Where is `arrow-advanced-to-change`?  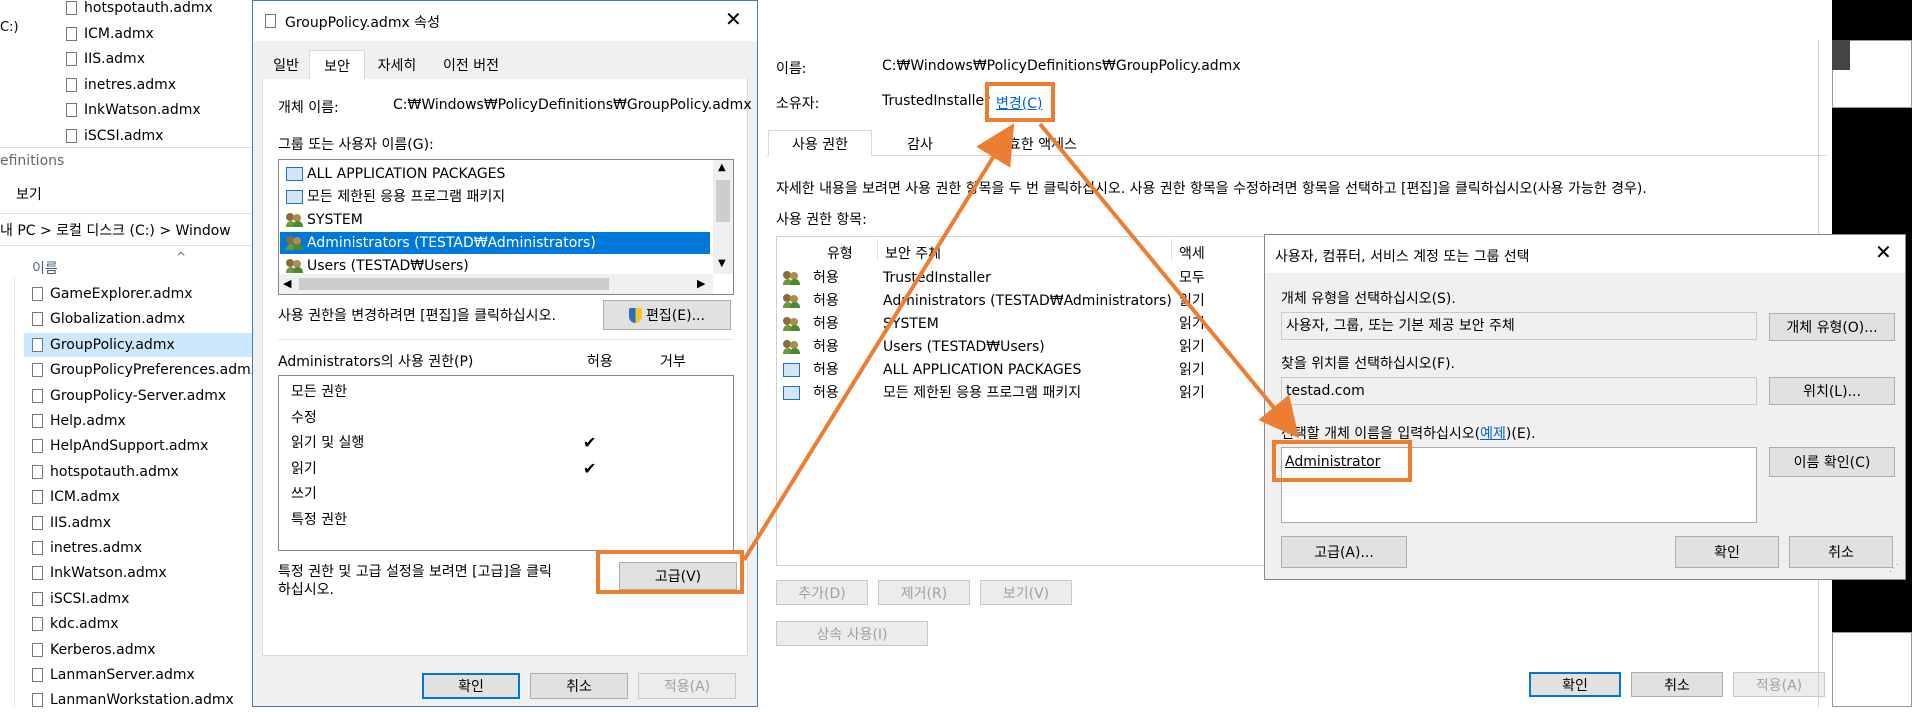
arrow-advanced-to-change is located at coordinates (878, 342).